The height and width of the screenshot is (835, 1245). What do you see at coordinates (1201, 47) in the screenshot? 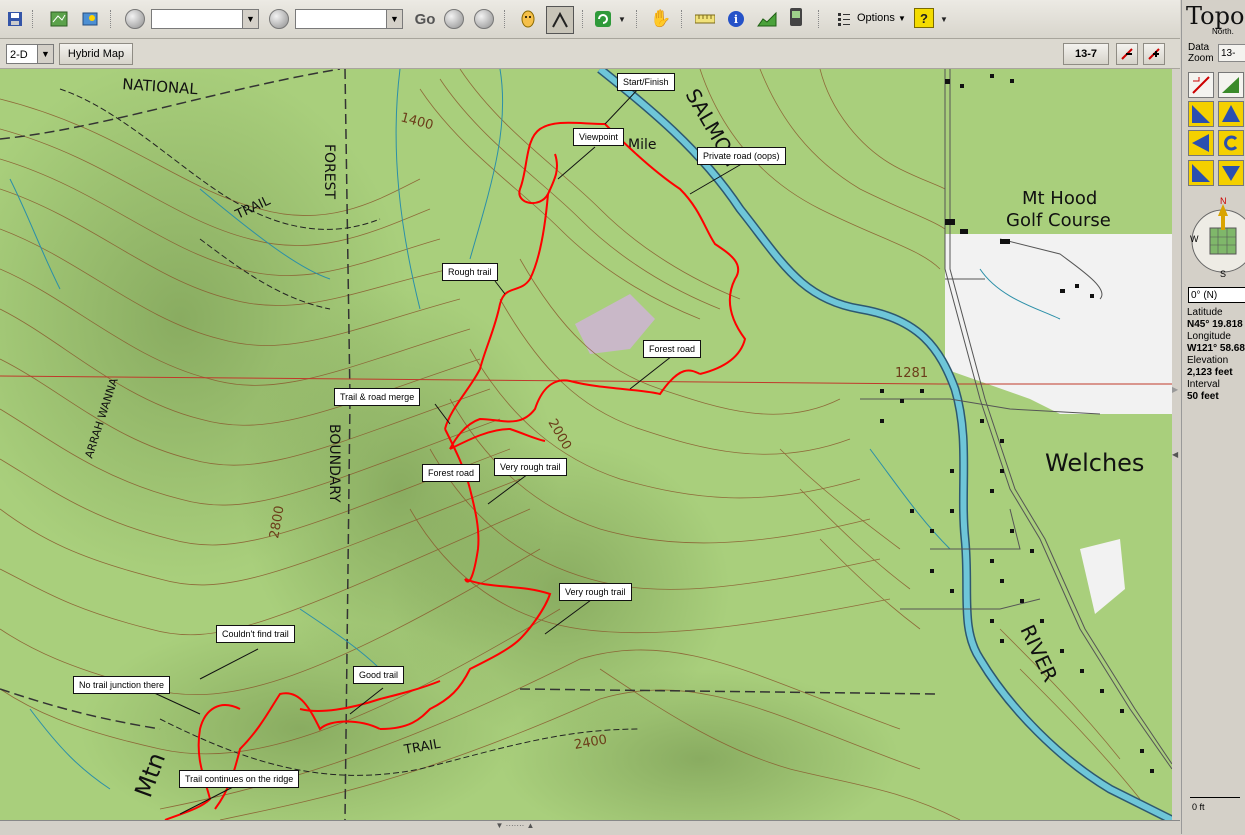
I see `data-tab-label: Data` at bounding box center [1201, 47].